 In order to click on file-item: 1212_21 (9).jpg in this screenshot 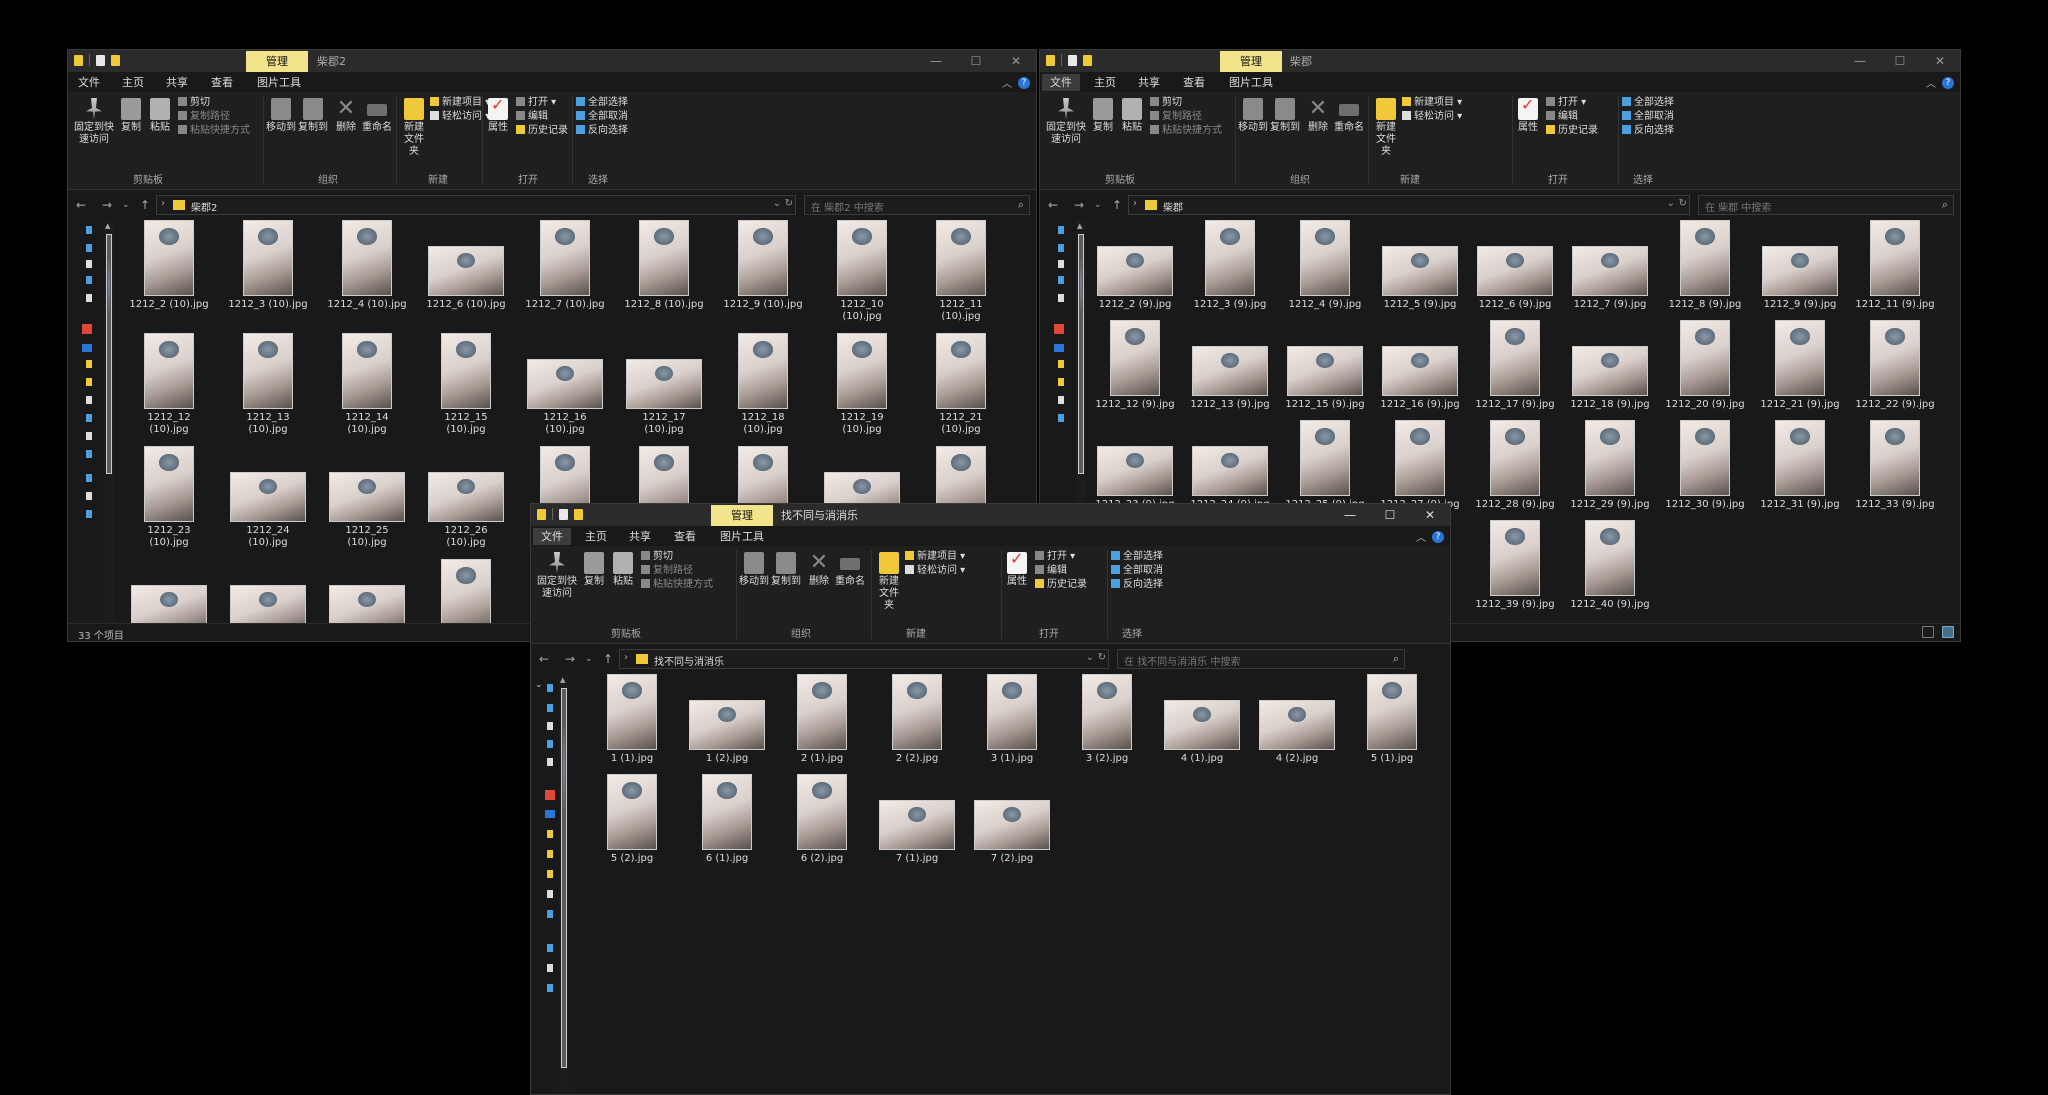, I will do `click(1800, 365)`.